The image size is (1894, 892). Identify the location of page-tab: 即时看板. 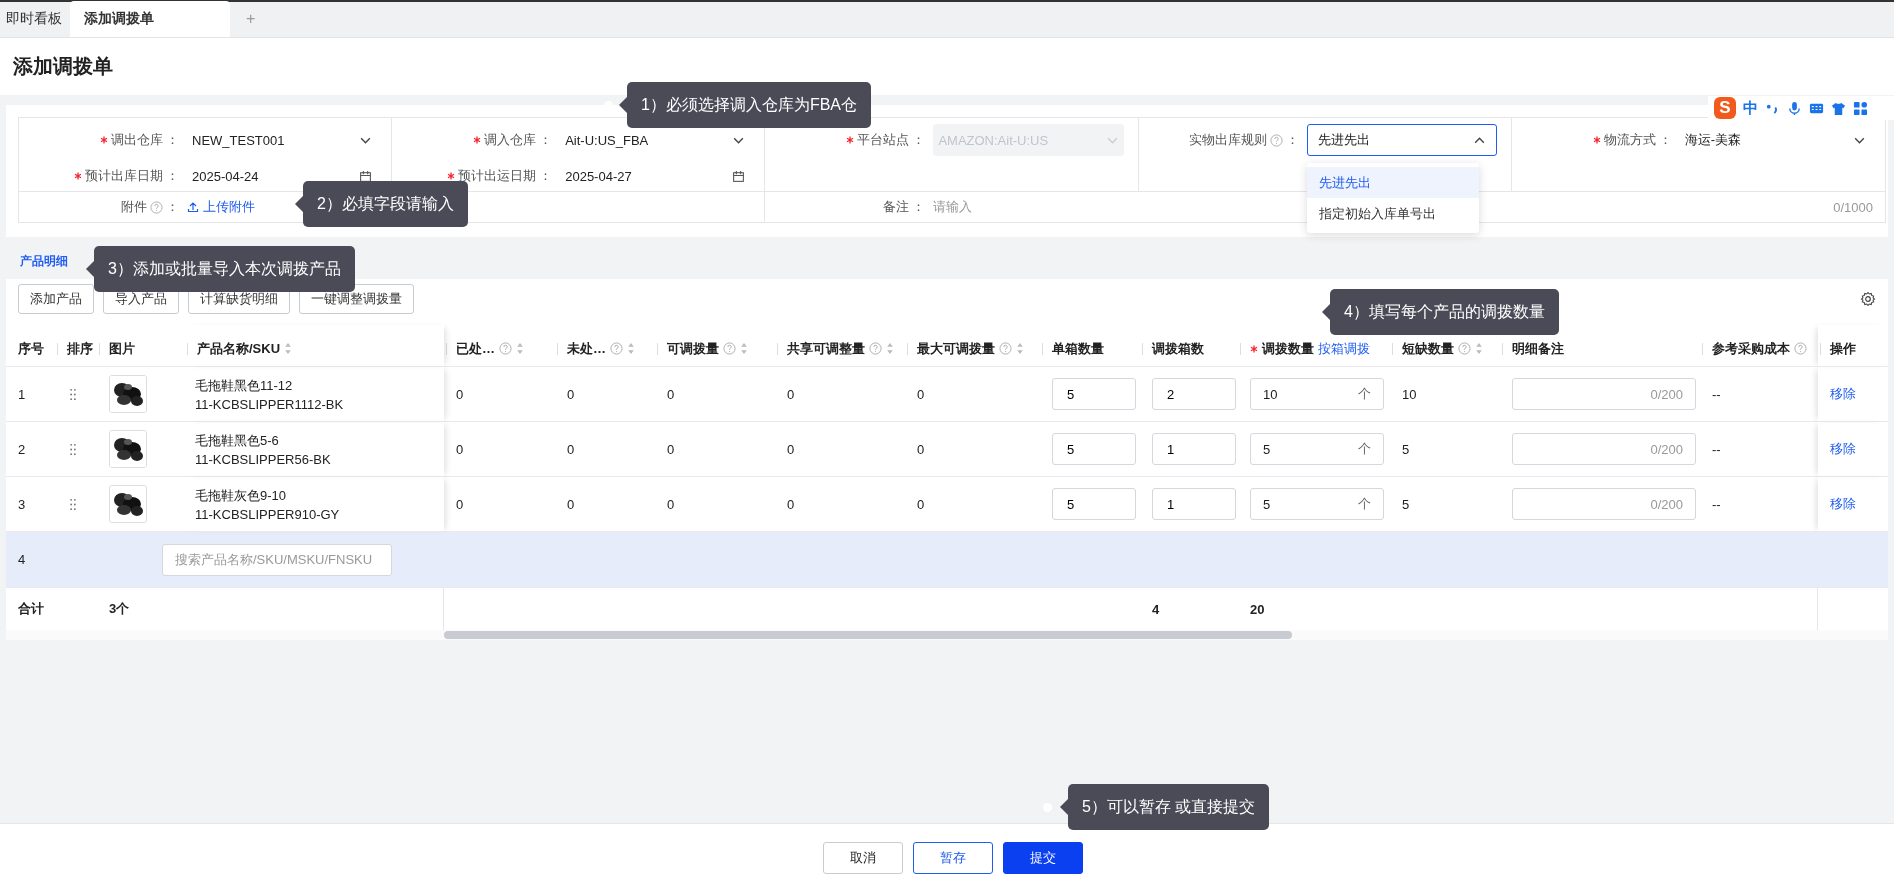
(35, 19).